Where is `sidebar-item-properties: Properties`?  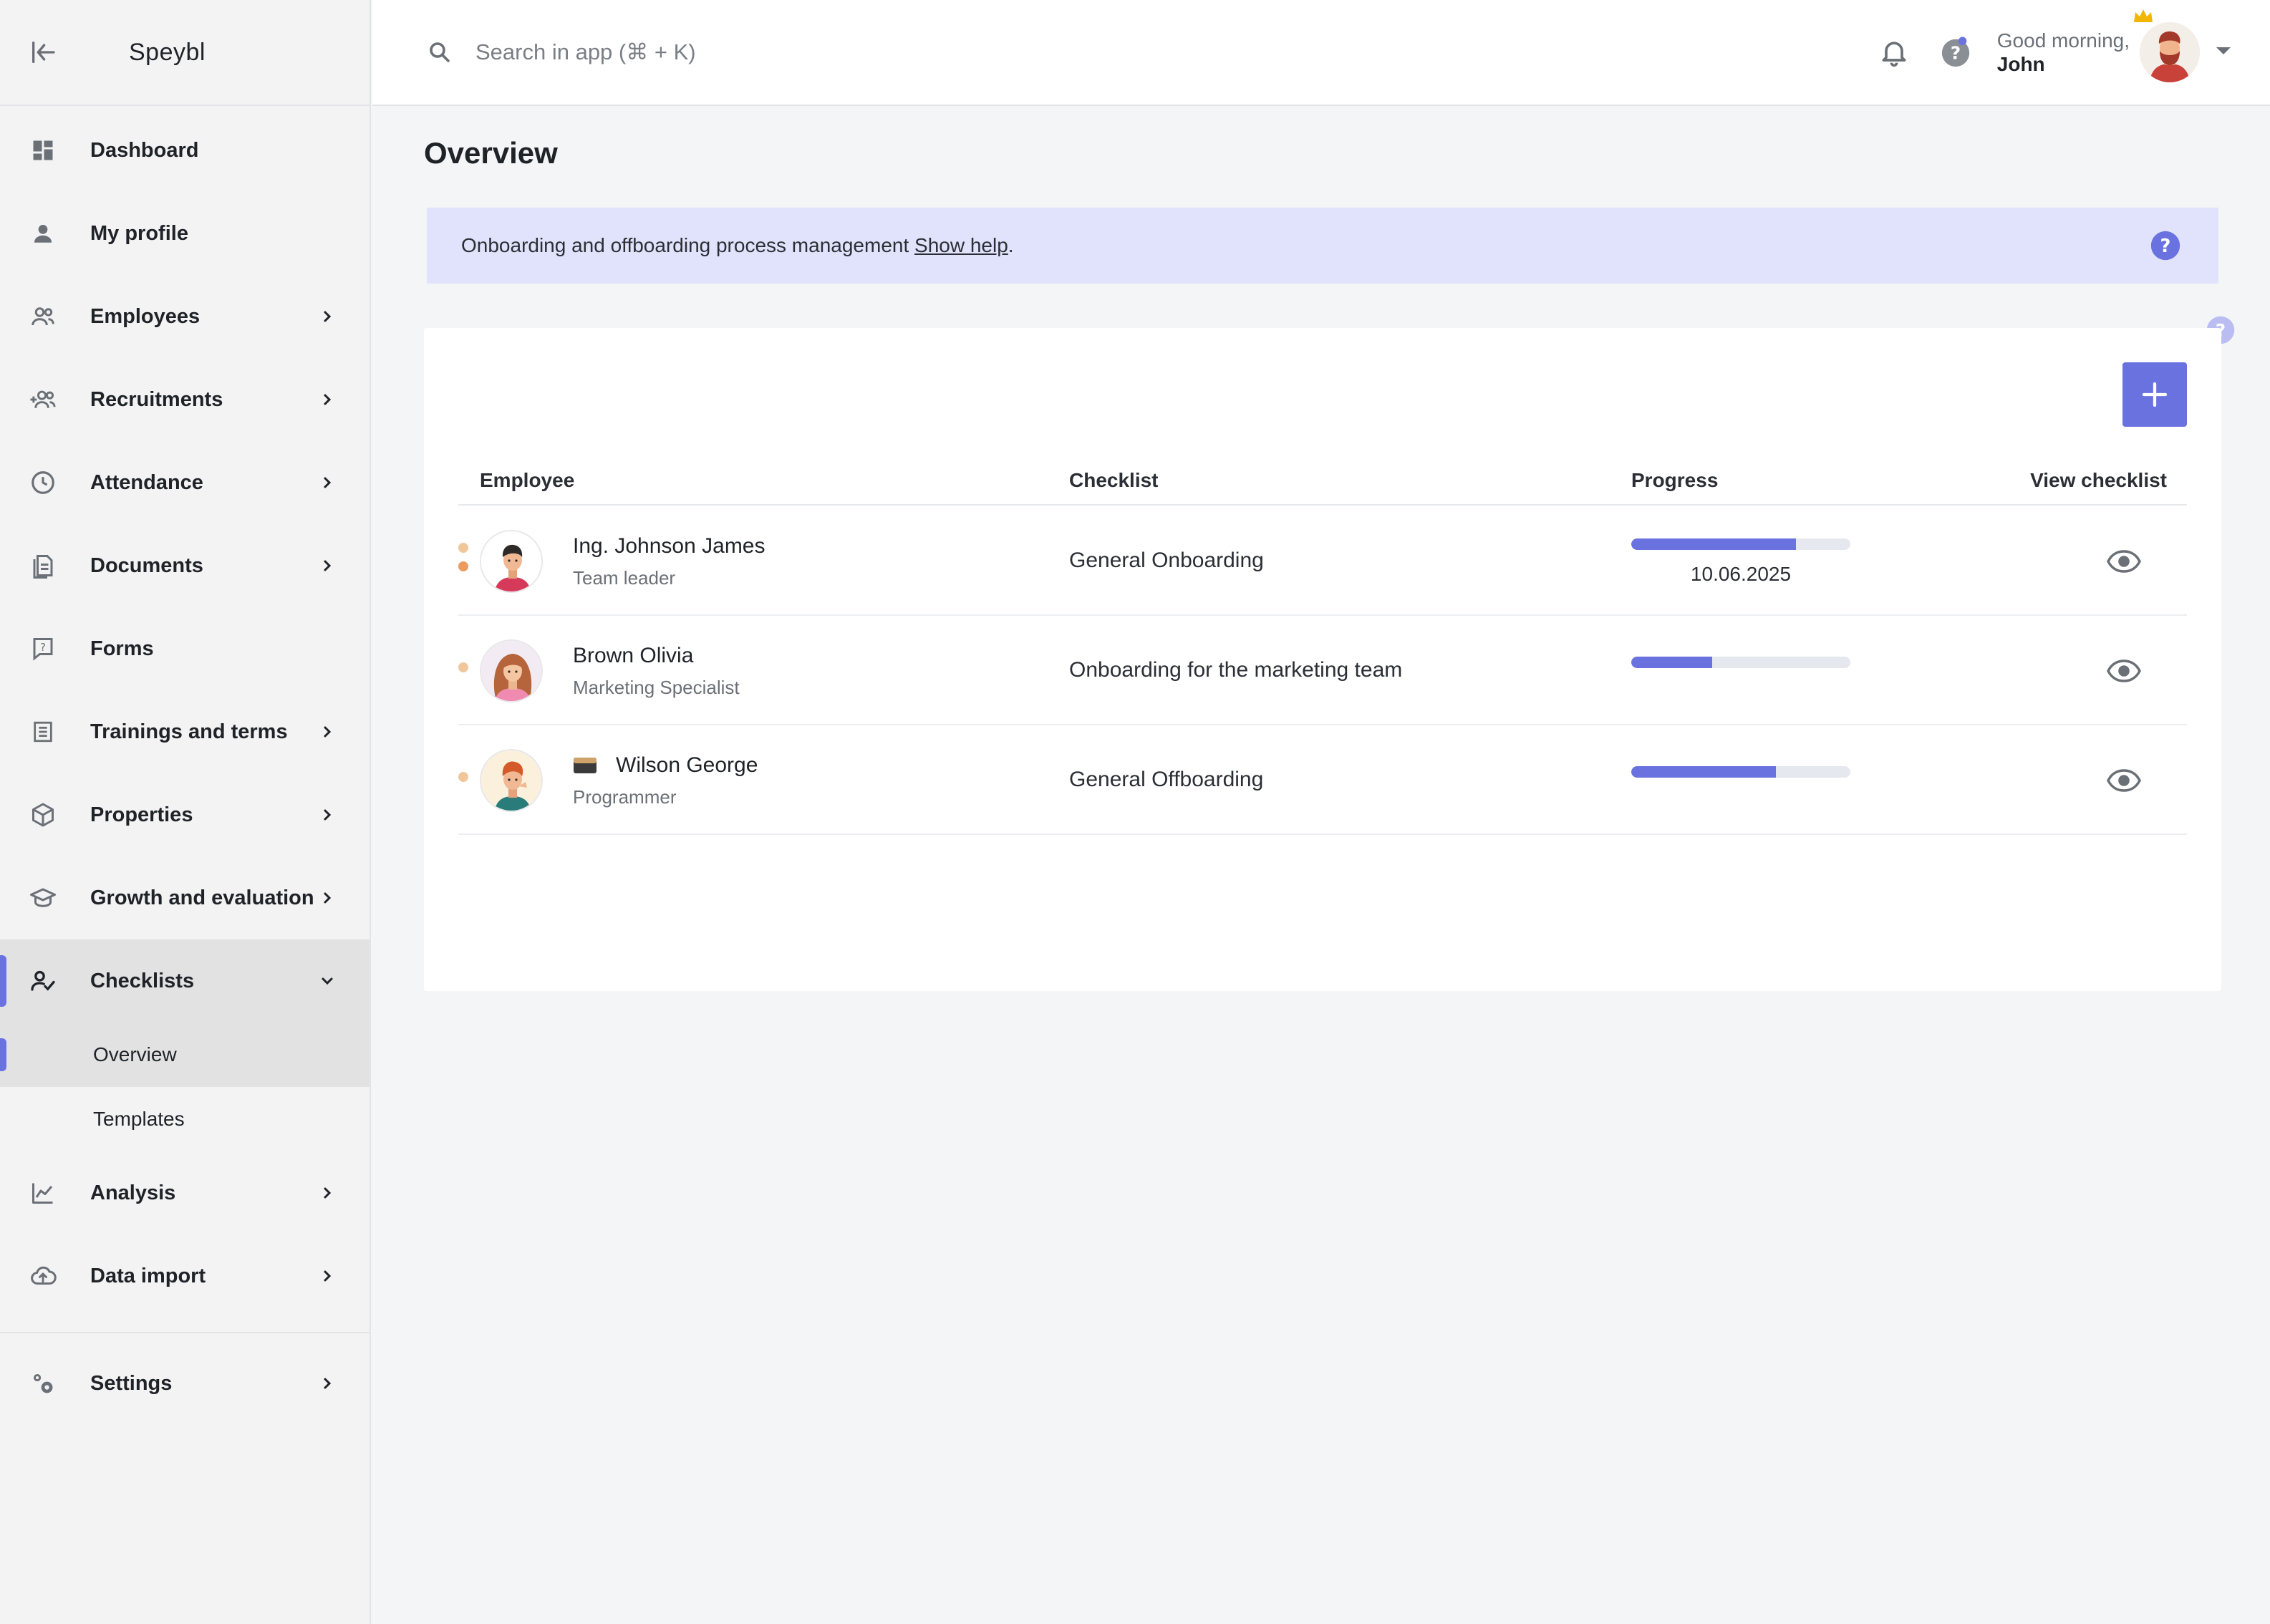 sidebar-item-properties: Properties is located at coordinates (185, 814).